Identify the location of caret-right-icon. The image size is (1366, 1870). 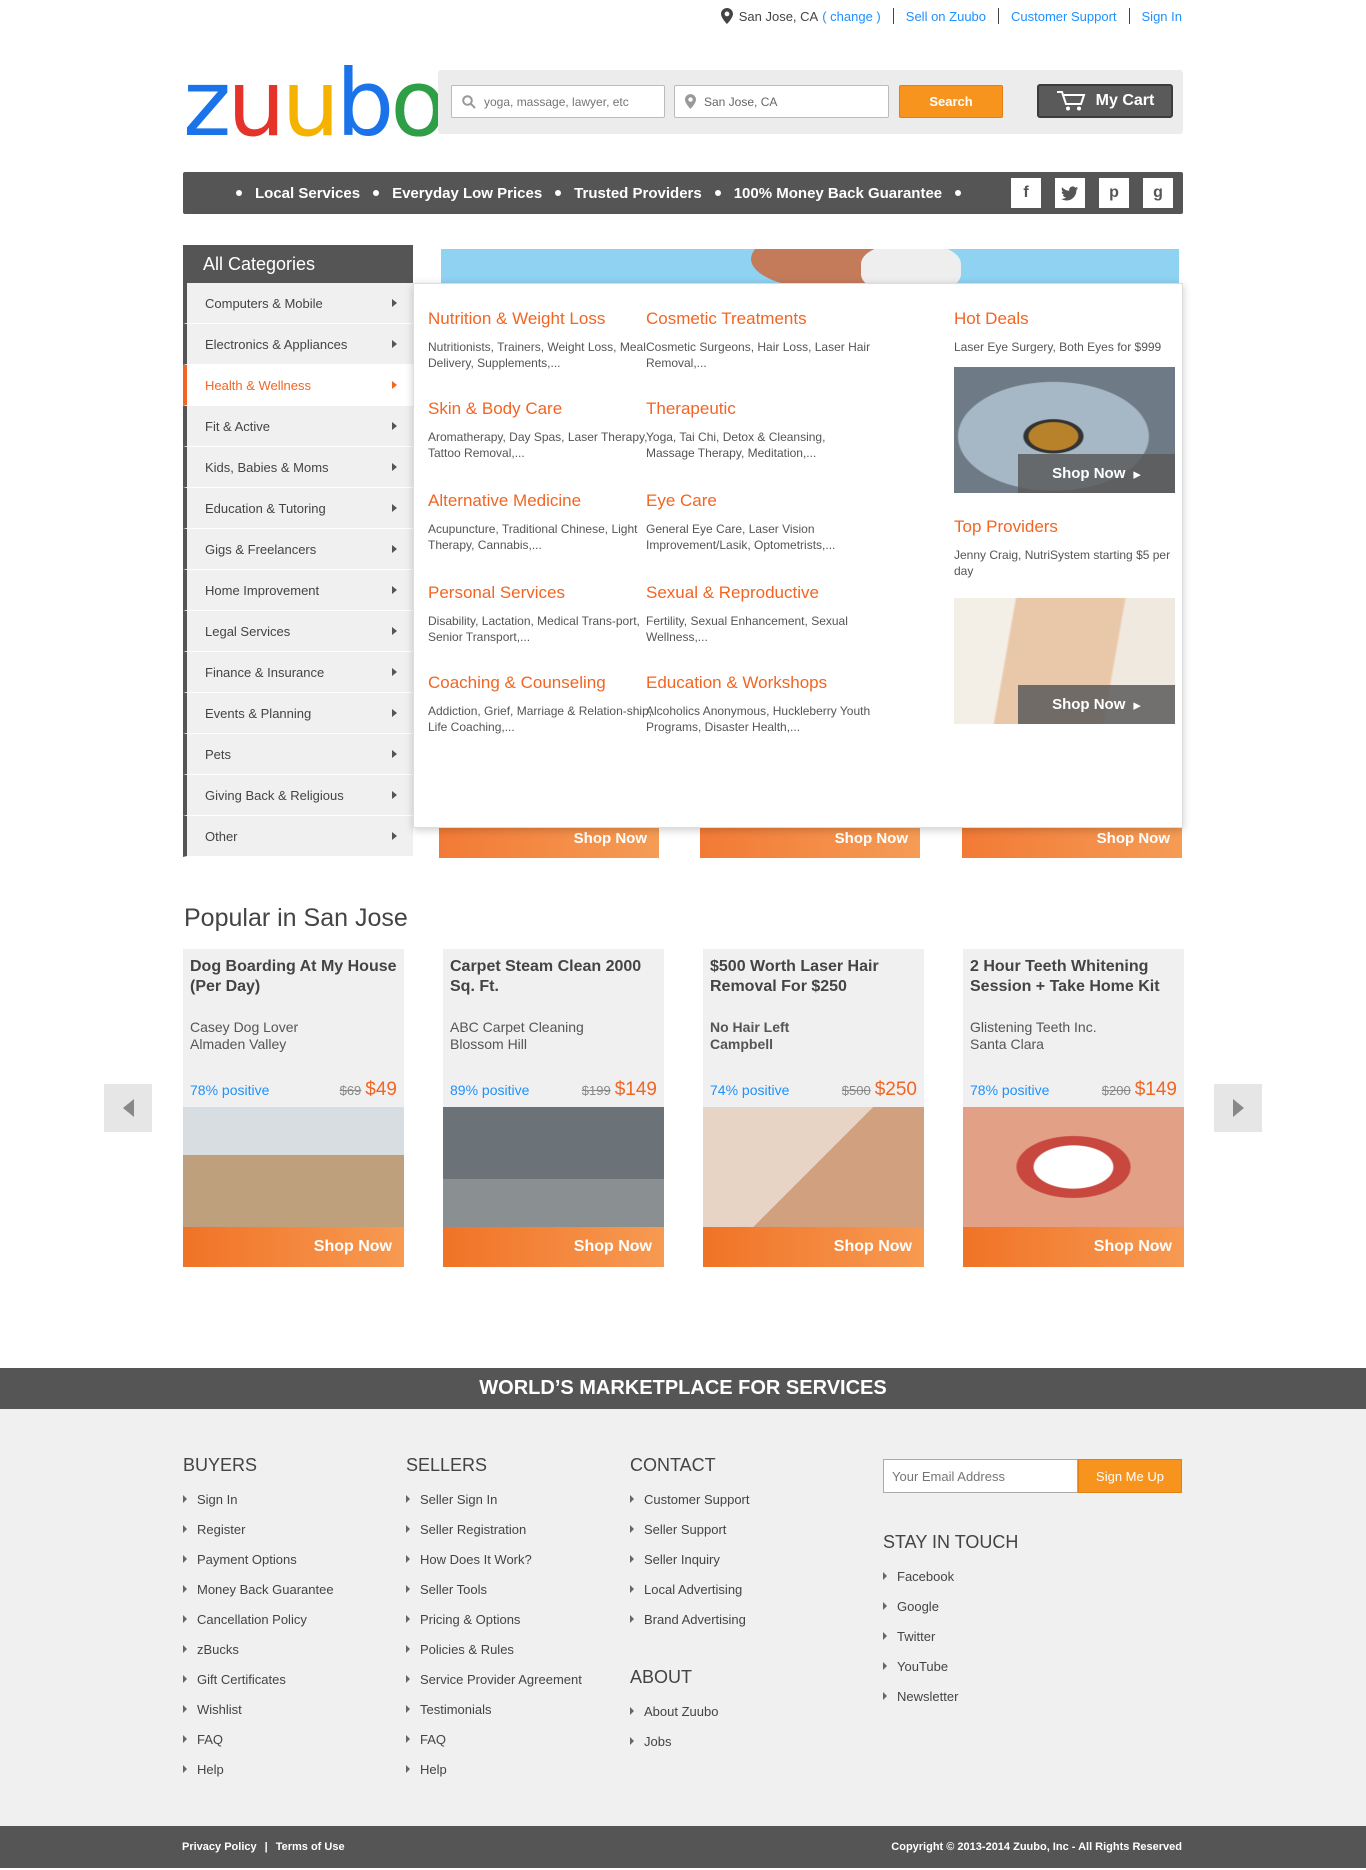
(394, 672).